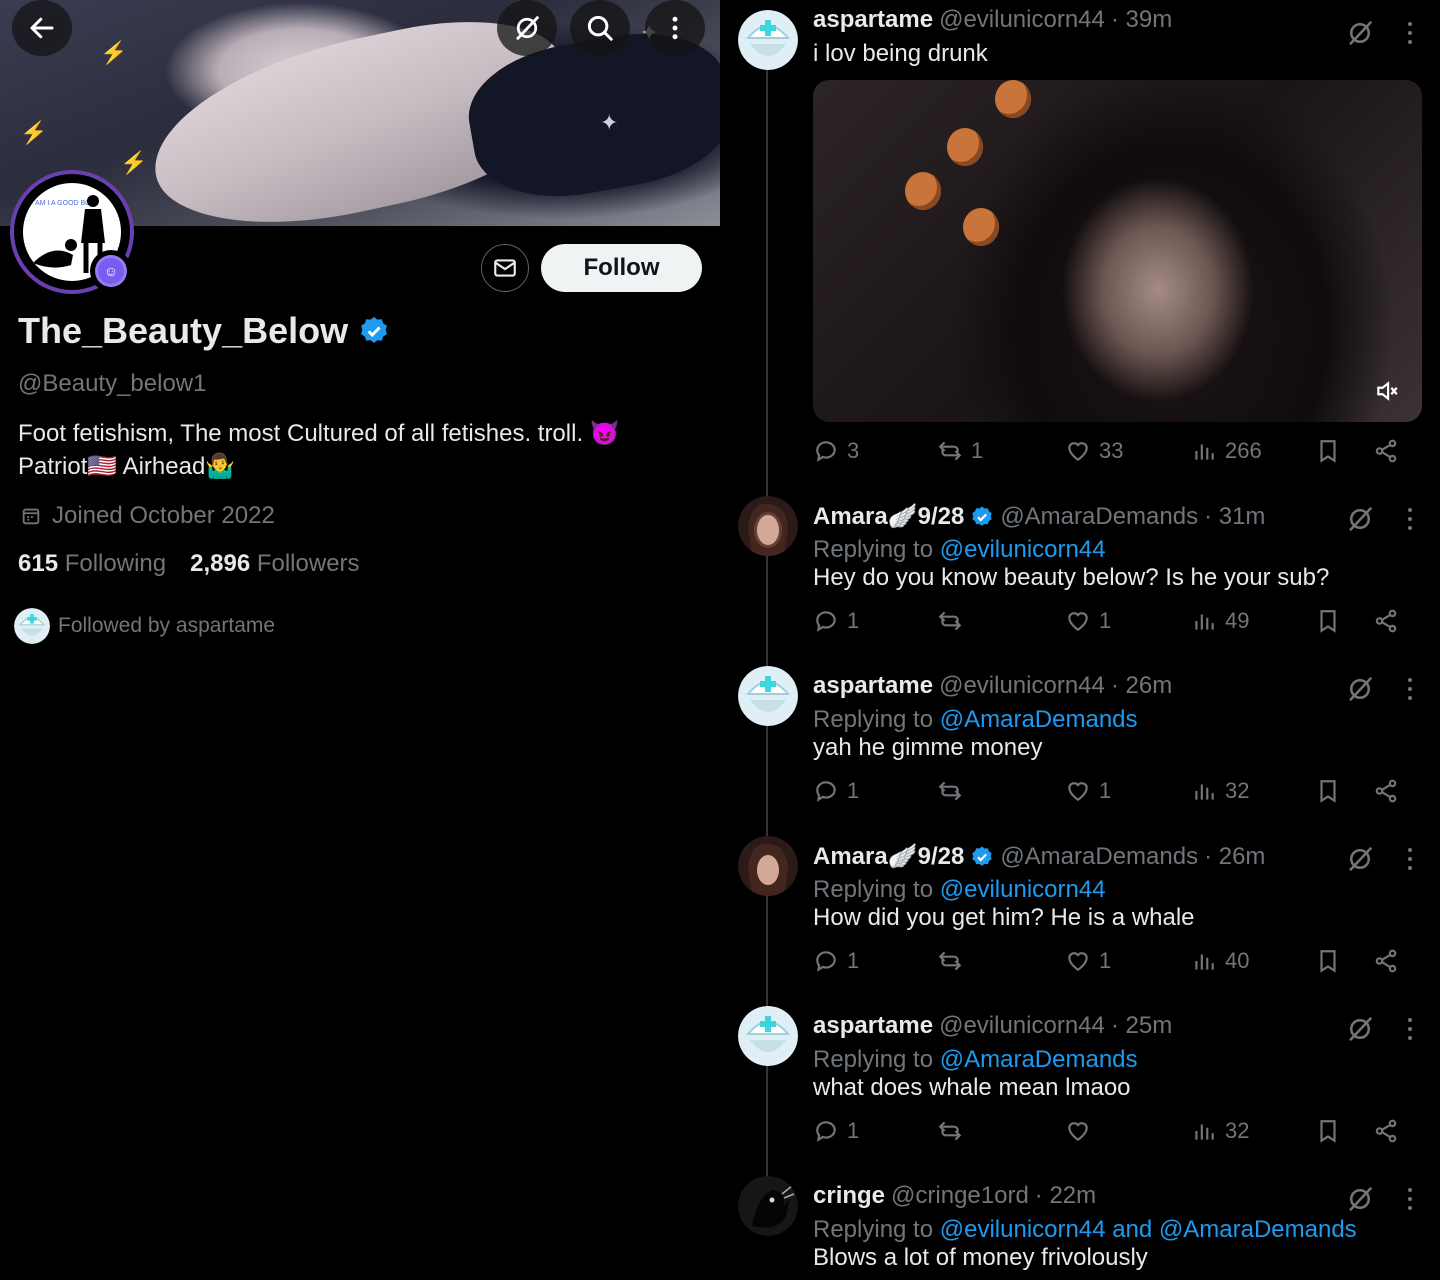 The height and width of the screenshot is (1280, 1440). Describe the element at coordinates (274, 564) in the screenshot. I see `followers-link: 2,896 Followers` at that location.